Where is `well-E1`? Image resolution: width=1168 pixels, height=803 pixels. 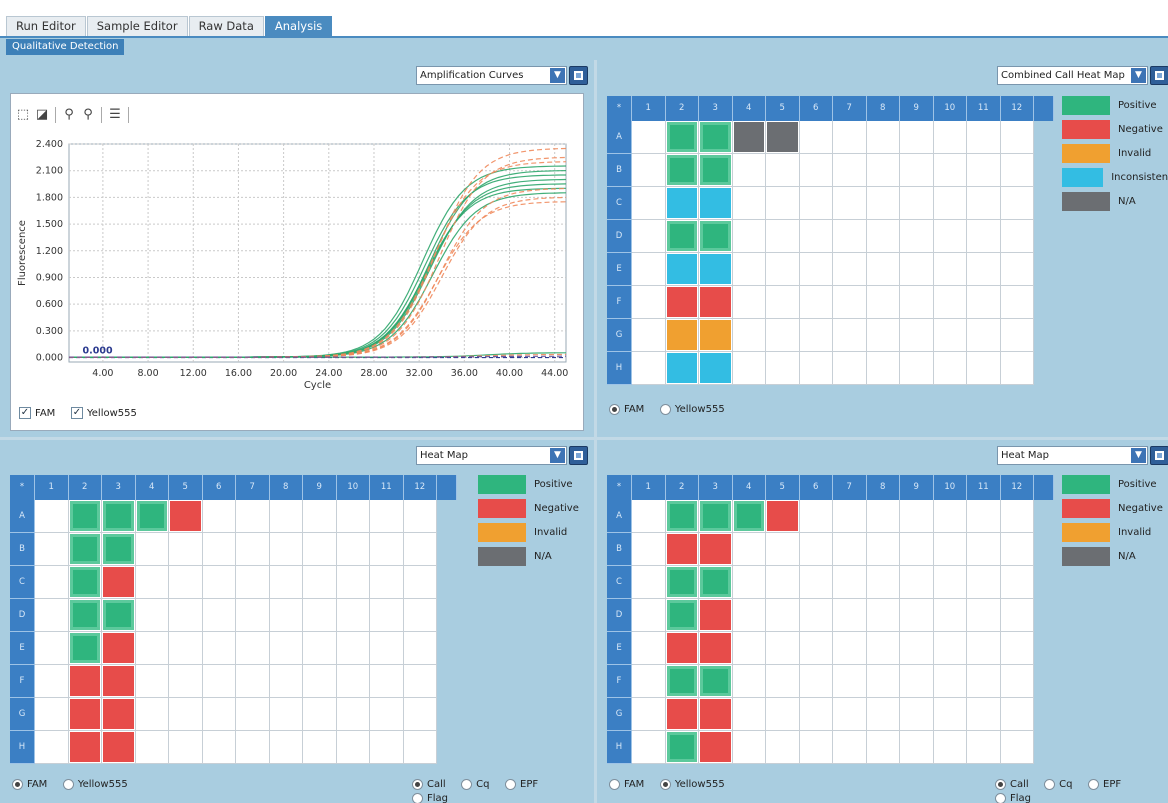
well-E1 is located at coordinates (649, 648).